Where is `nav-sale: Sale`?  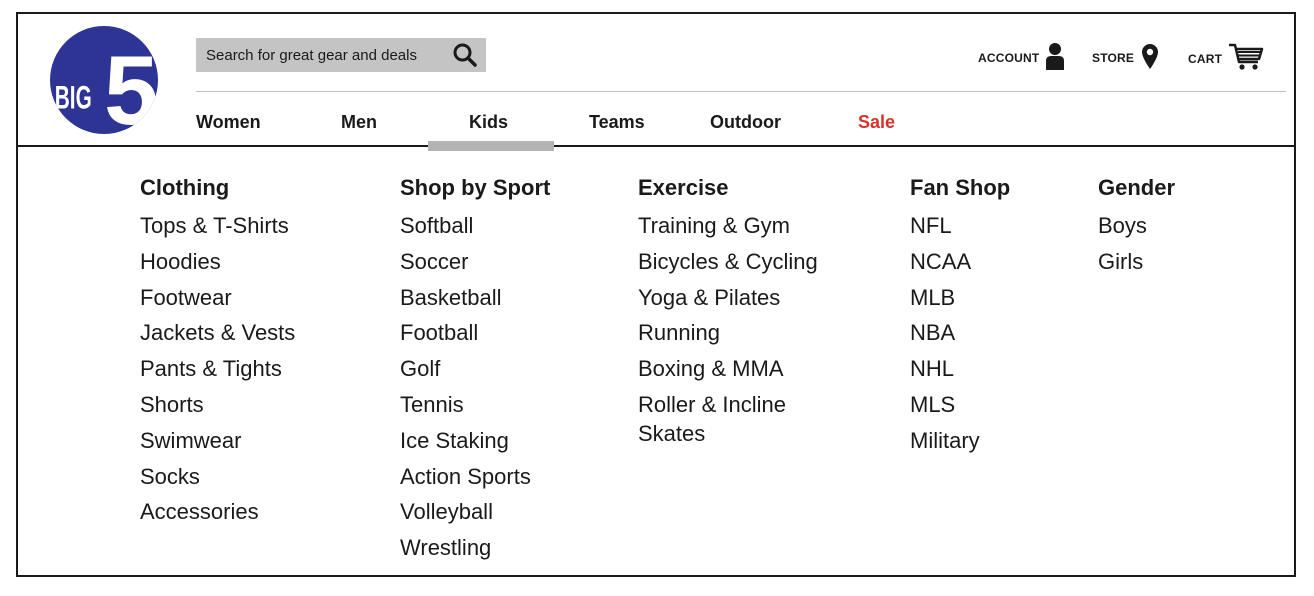
nav-sale: Sale is located at coordinates (876, 122).